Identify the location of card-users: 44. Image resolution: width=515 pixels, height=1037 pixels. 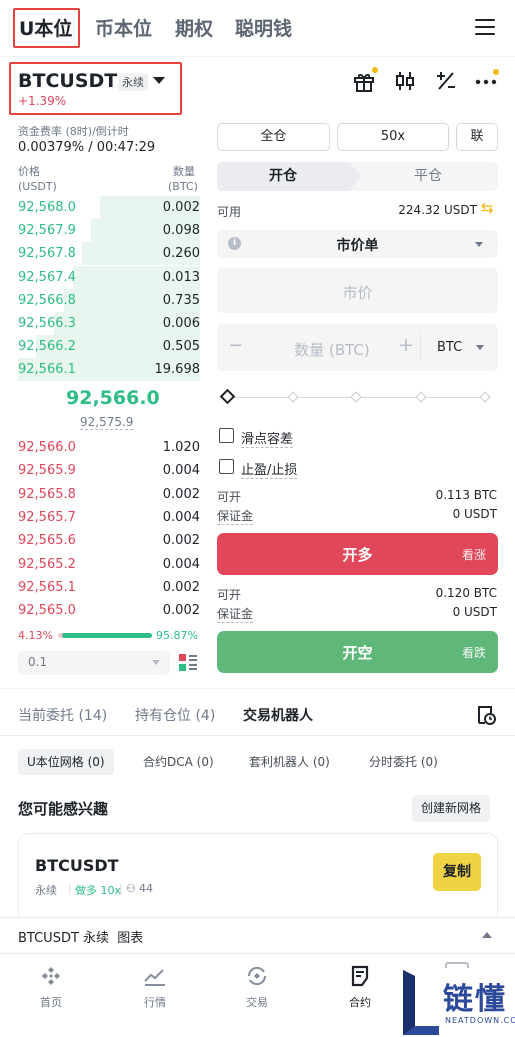
(146, 888).